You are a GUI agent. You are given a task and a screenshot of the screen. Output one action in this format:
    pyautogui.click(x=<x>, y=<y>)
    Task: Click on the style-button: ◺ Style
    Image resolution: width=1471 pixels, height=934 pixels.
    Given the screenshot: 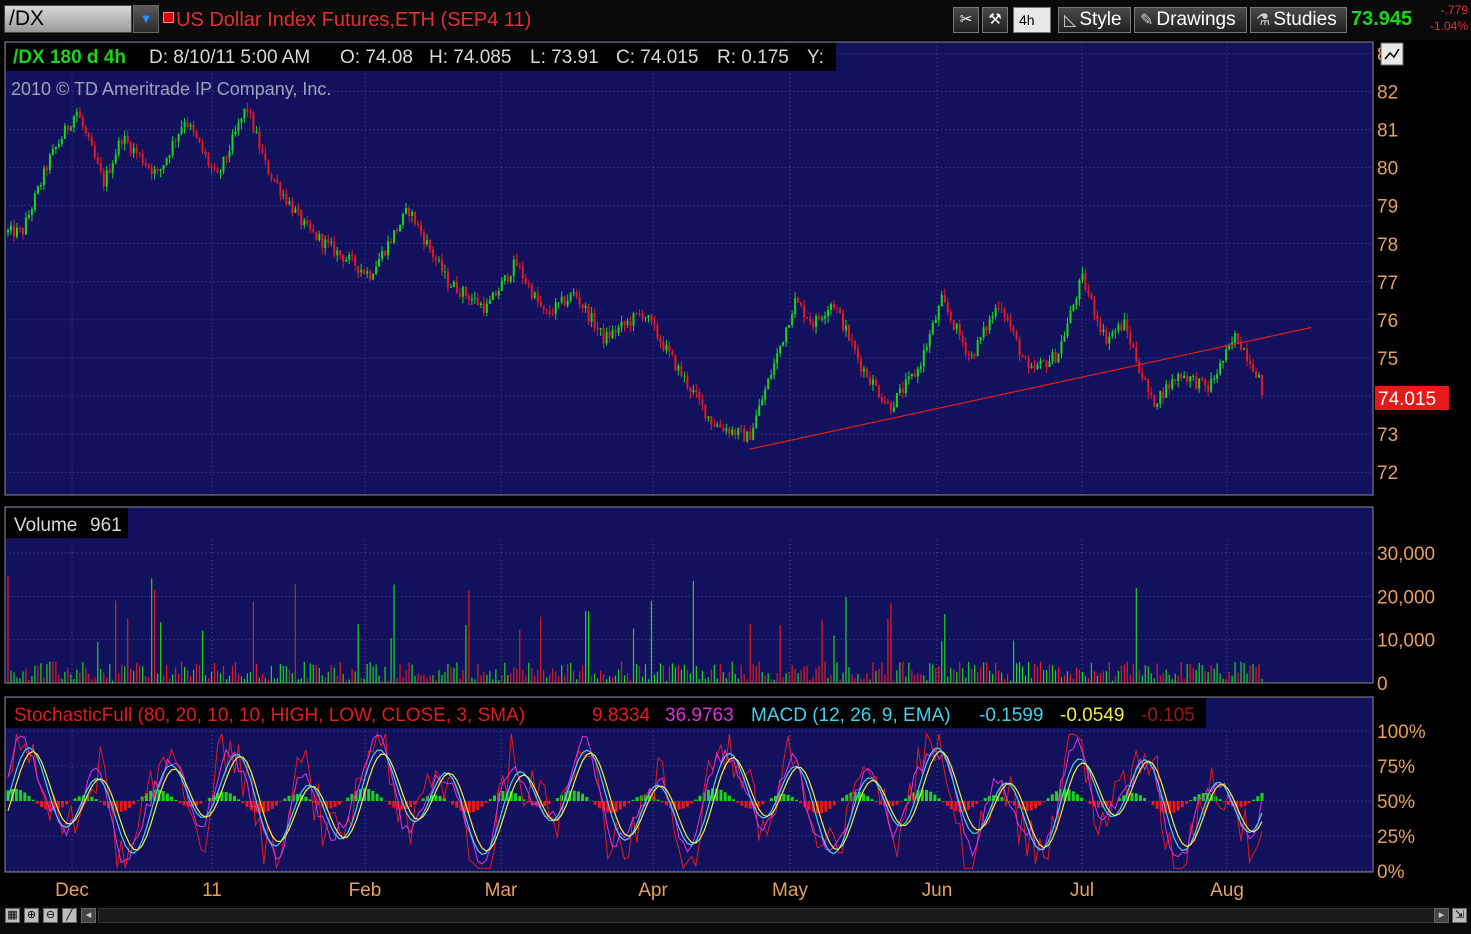 What is the action you would take?
    pyautogui.click(x=1094, y=20)
    